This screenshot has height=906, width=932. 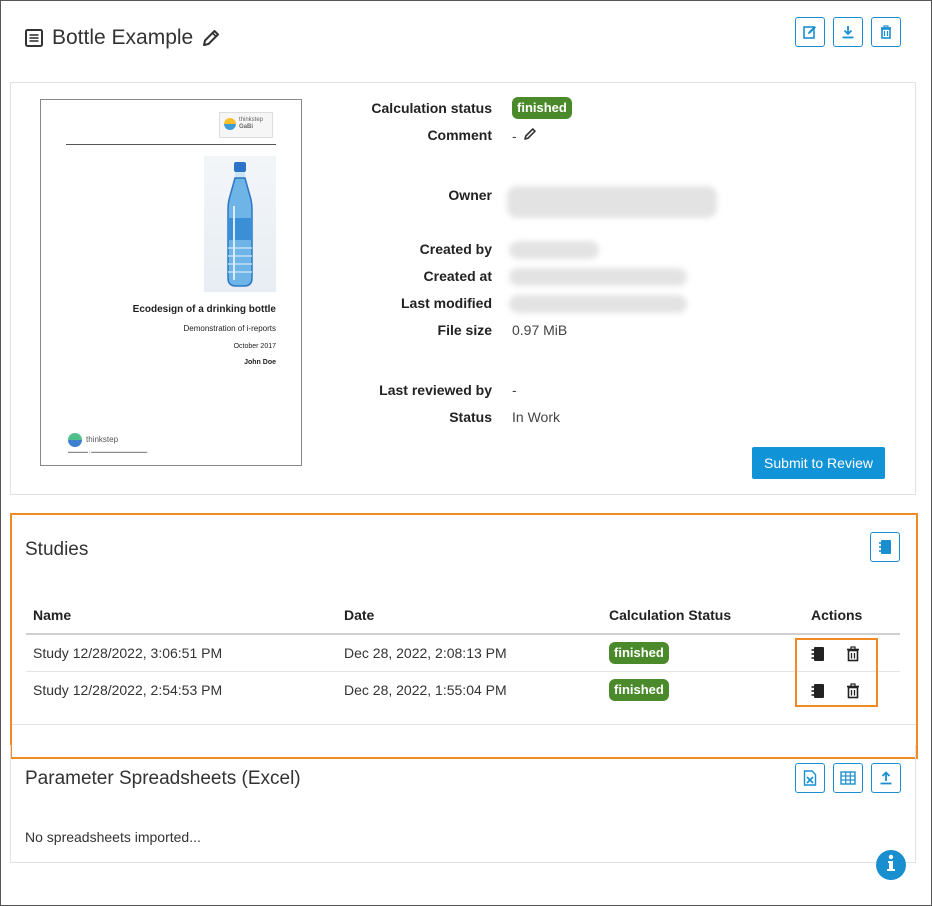 I want to click on excel-export-button, so click(x=810, y=778).